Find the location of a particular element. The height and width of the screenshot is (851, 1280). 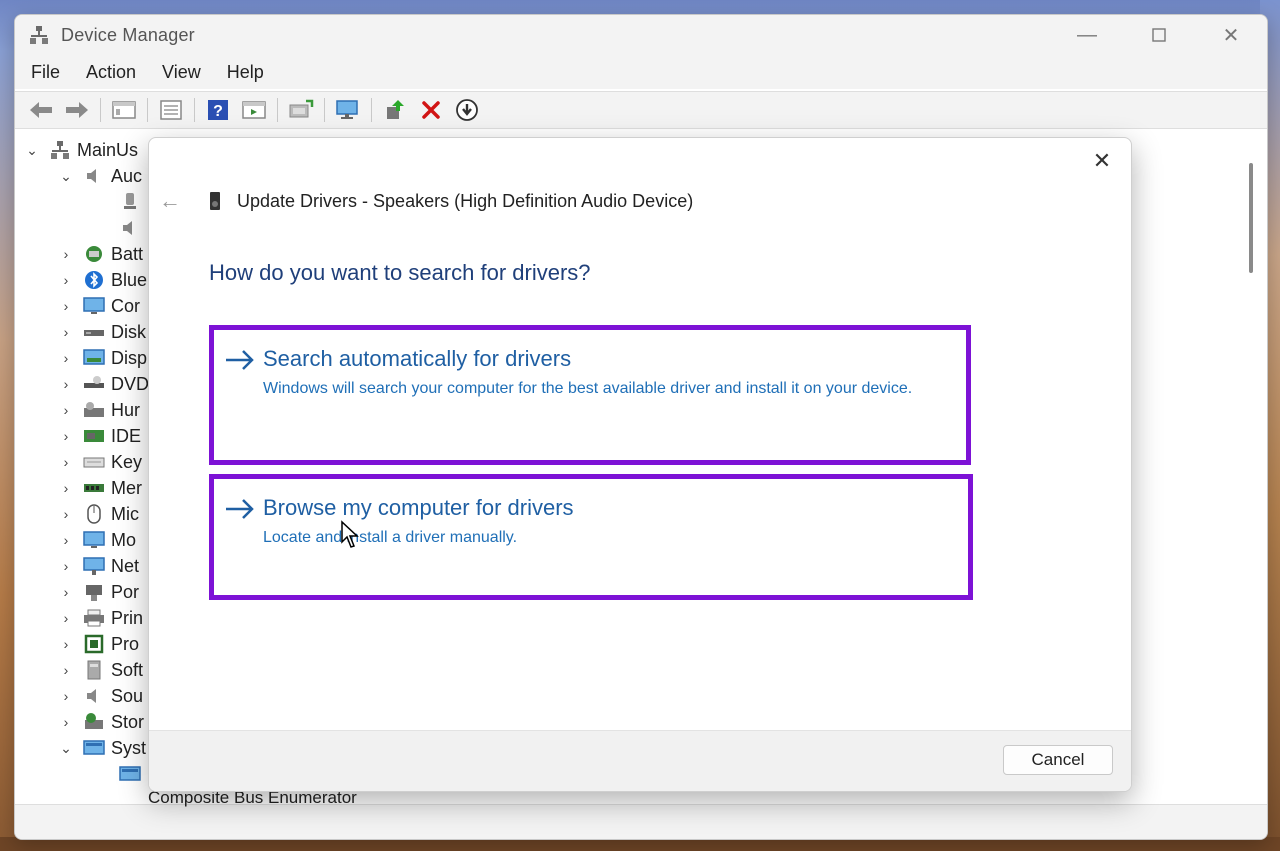

tree-item: › Sou is located at coordinates (101, 696).